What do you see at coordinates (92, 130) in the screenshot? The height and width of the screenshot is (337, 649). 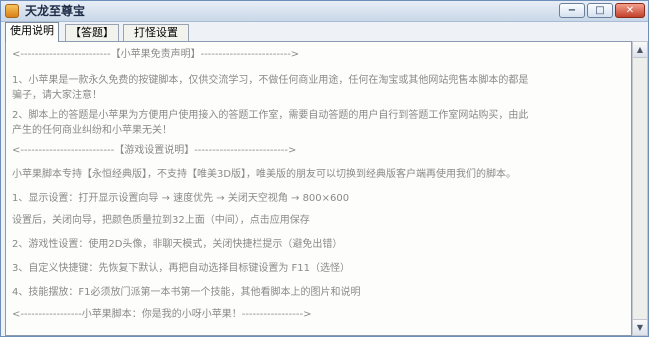 I see `text-line: 产生的任何商业纠纷和小苹果无关！` at bounding box center [92, 130].